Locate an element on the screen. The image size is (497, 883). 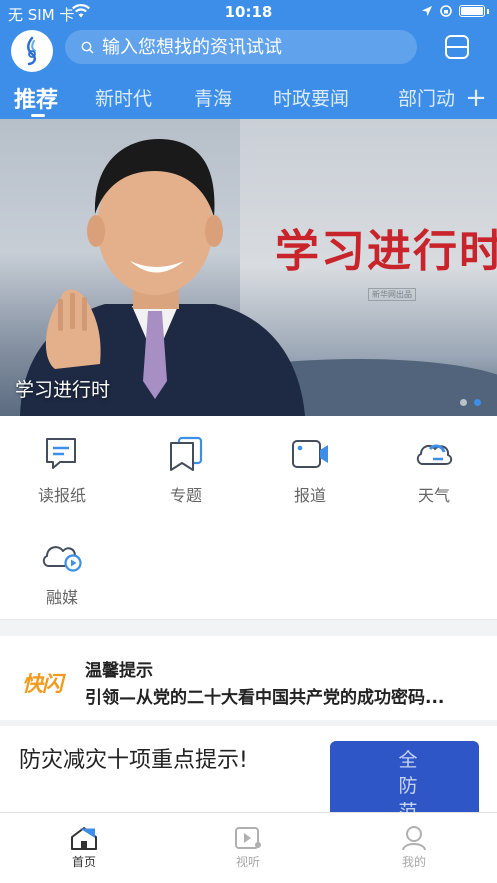
flash-news-badge: 快闪 is located at coordinates (42, 684).